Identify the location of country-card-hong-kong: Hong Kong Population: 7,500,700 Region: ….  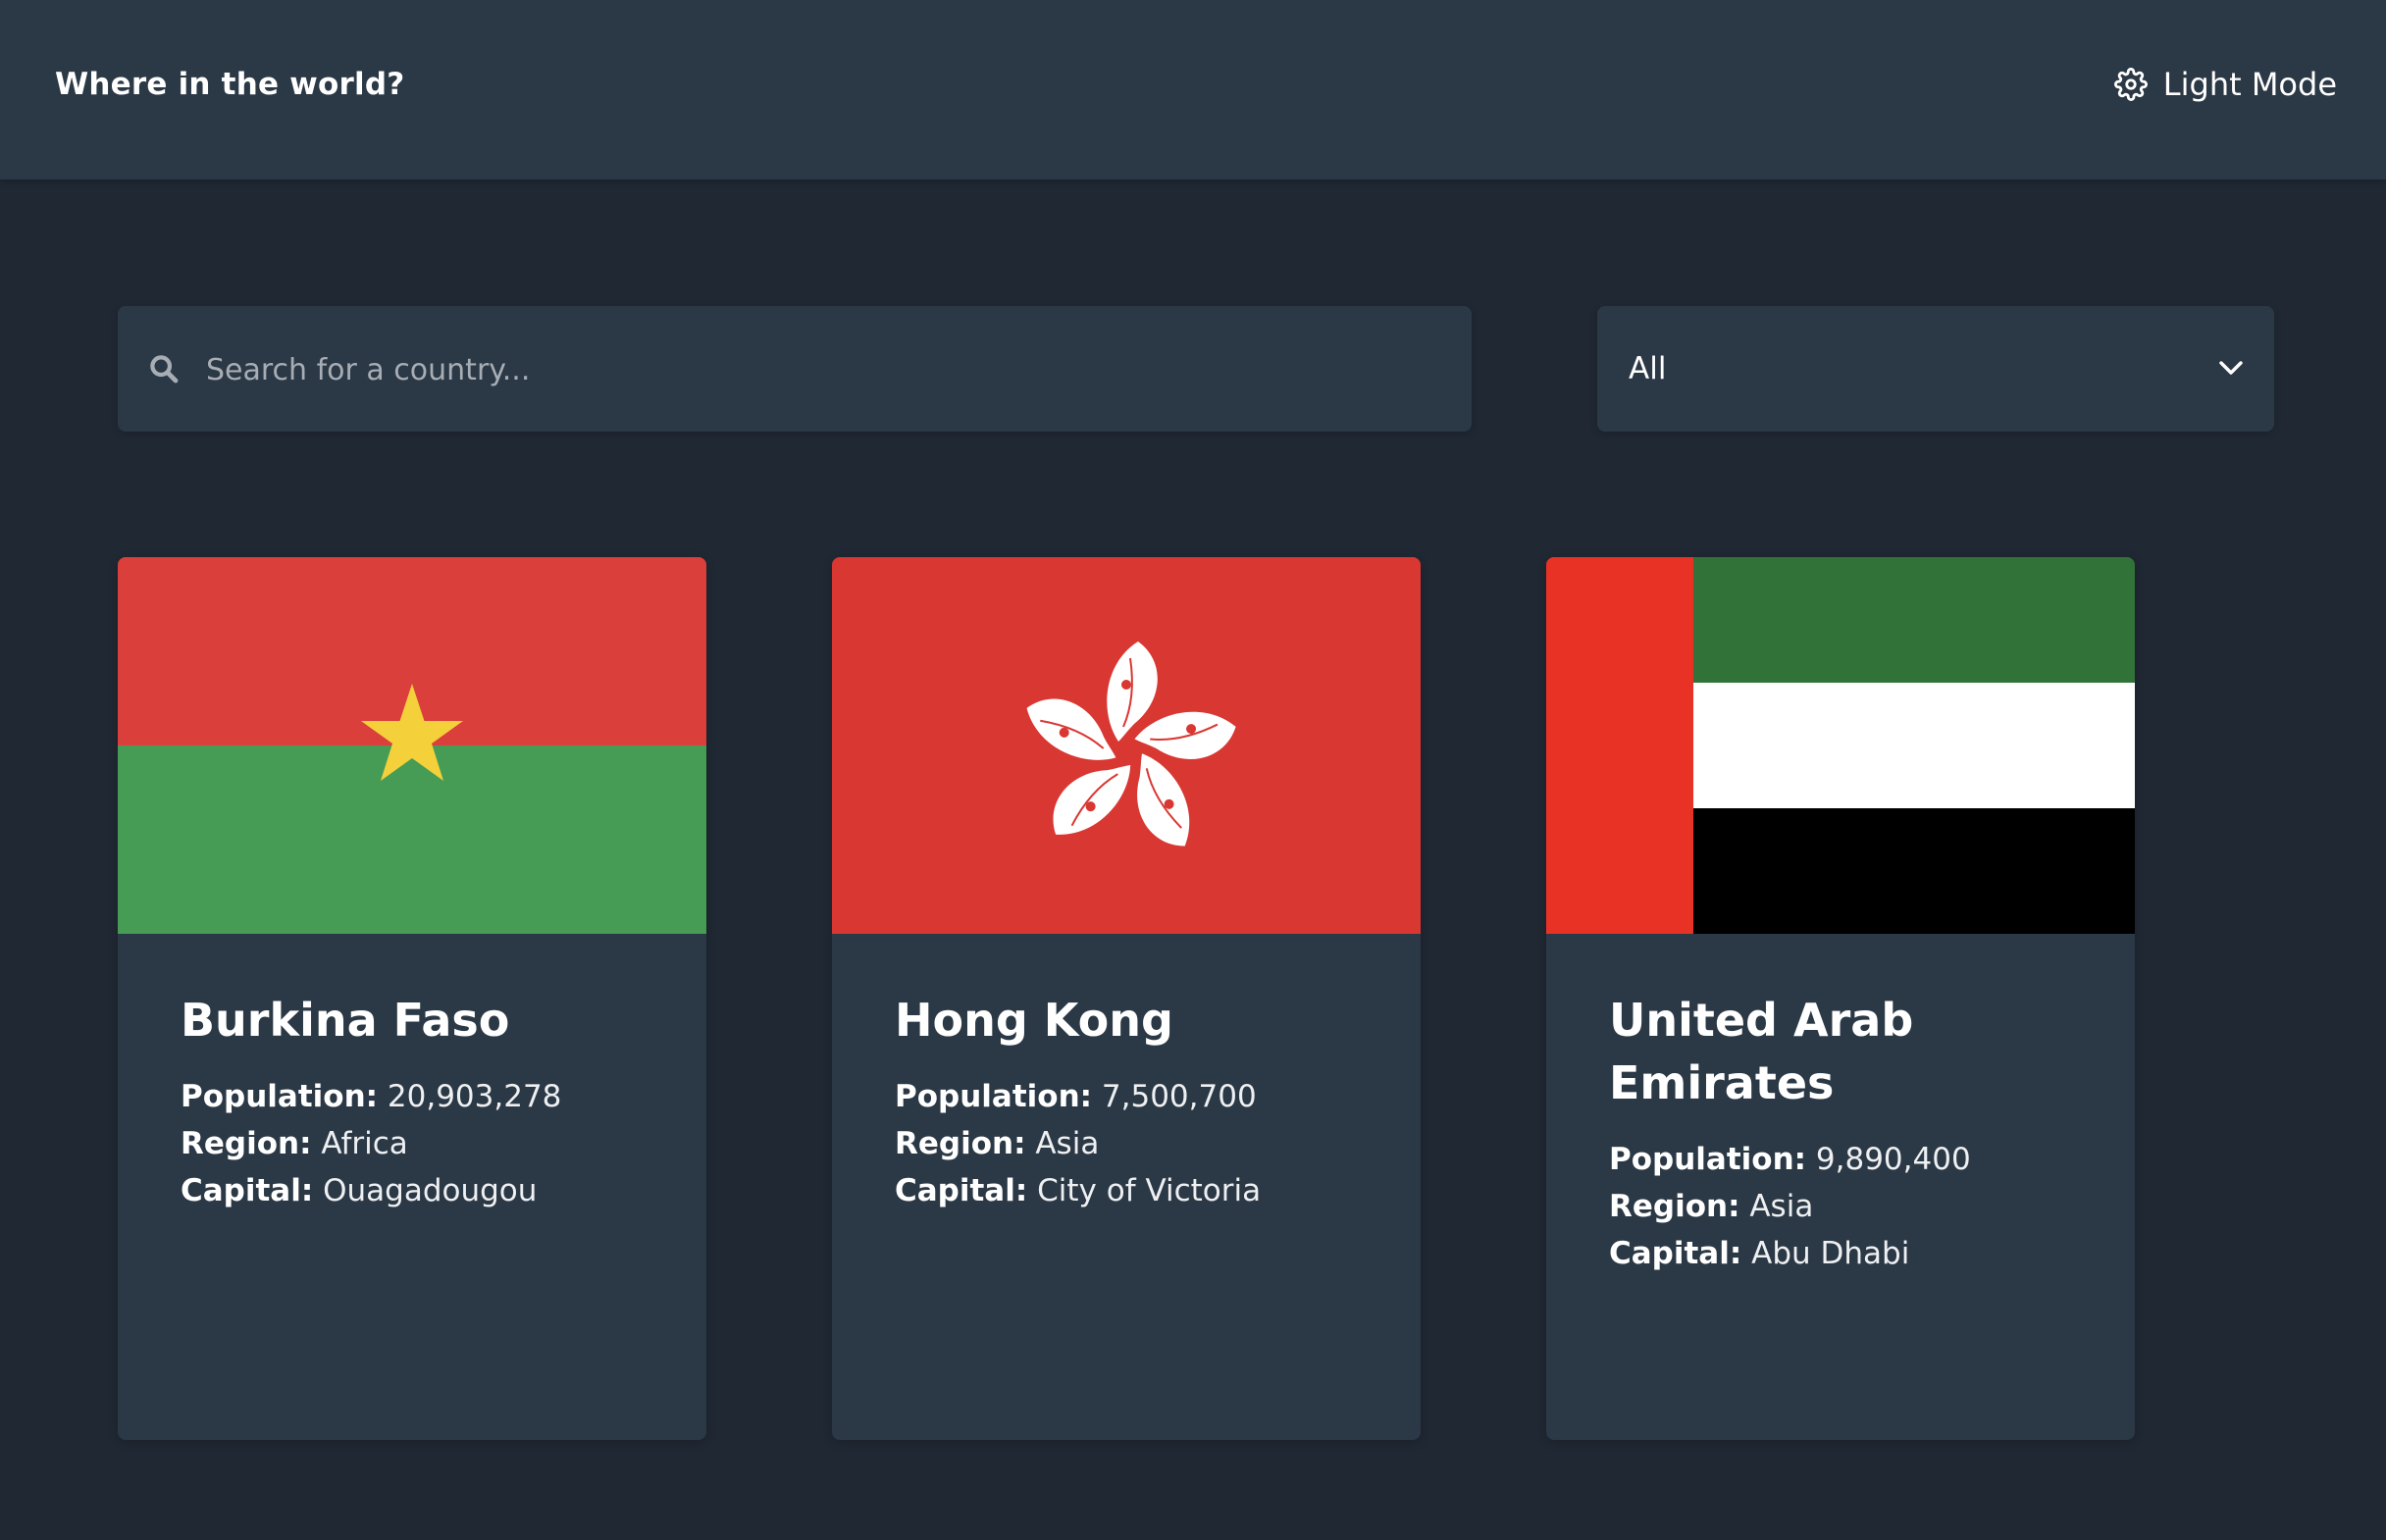
(1126, 998).